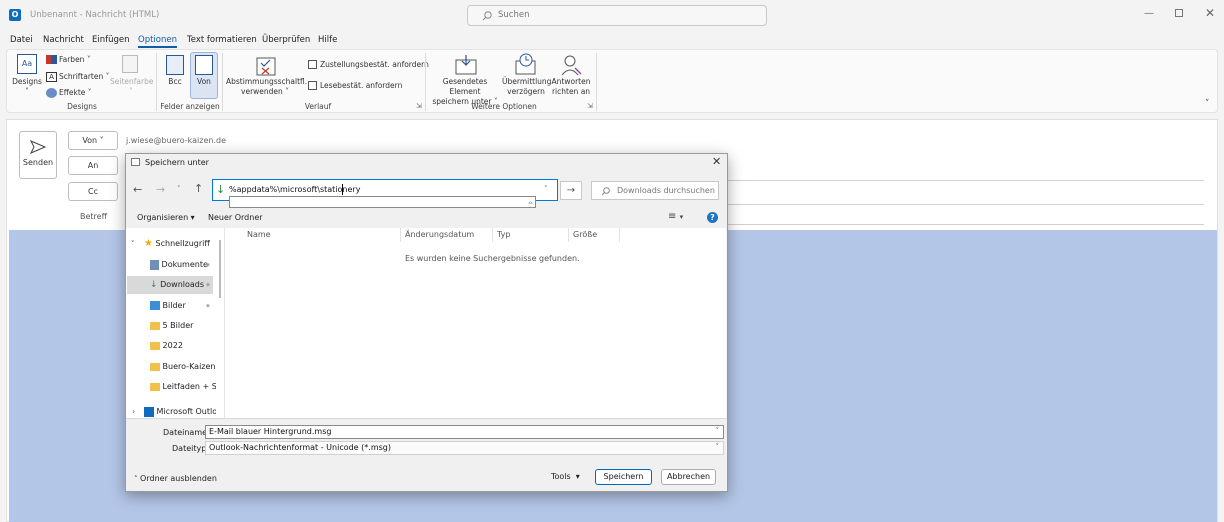  I want to click on abstimmung-button: Abstimmungsschaltfl. verwenden ˅, so click(267, 87).